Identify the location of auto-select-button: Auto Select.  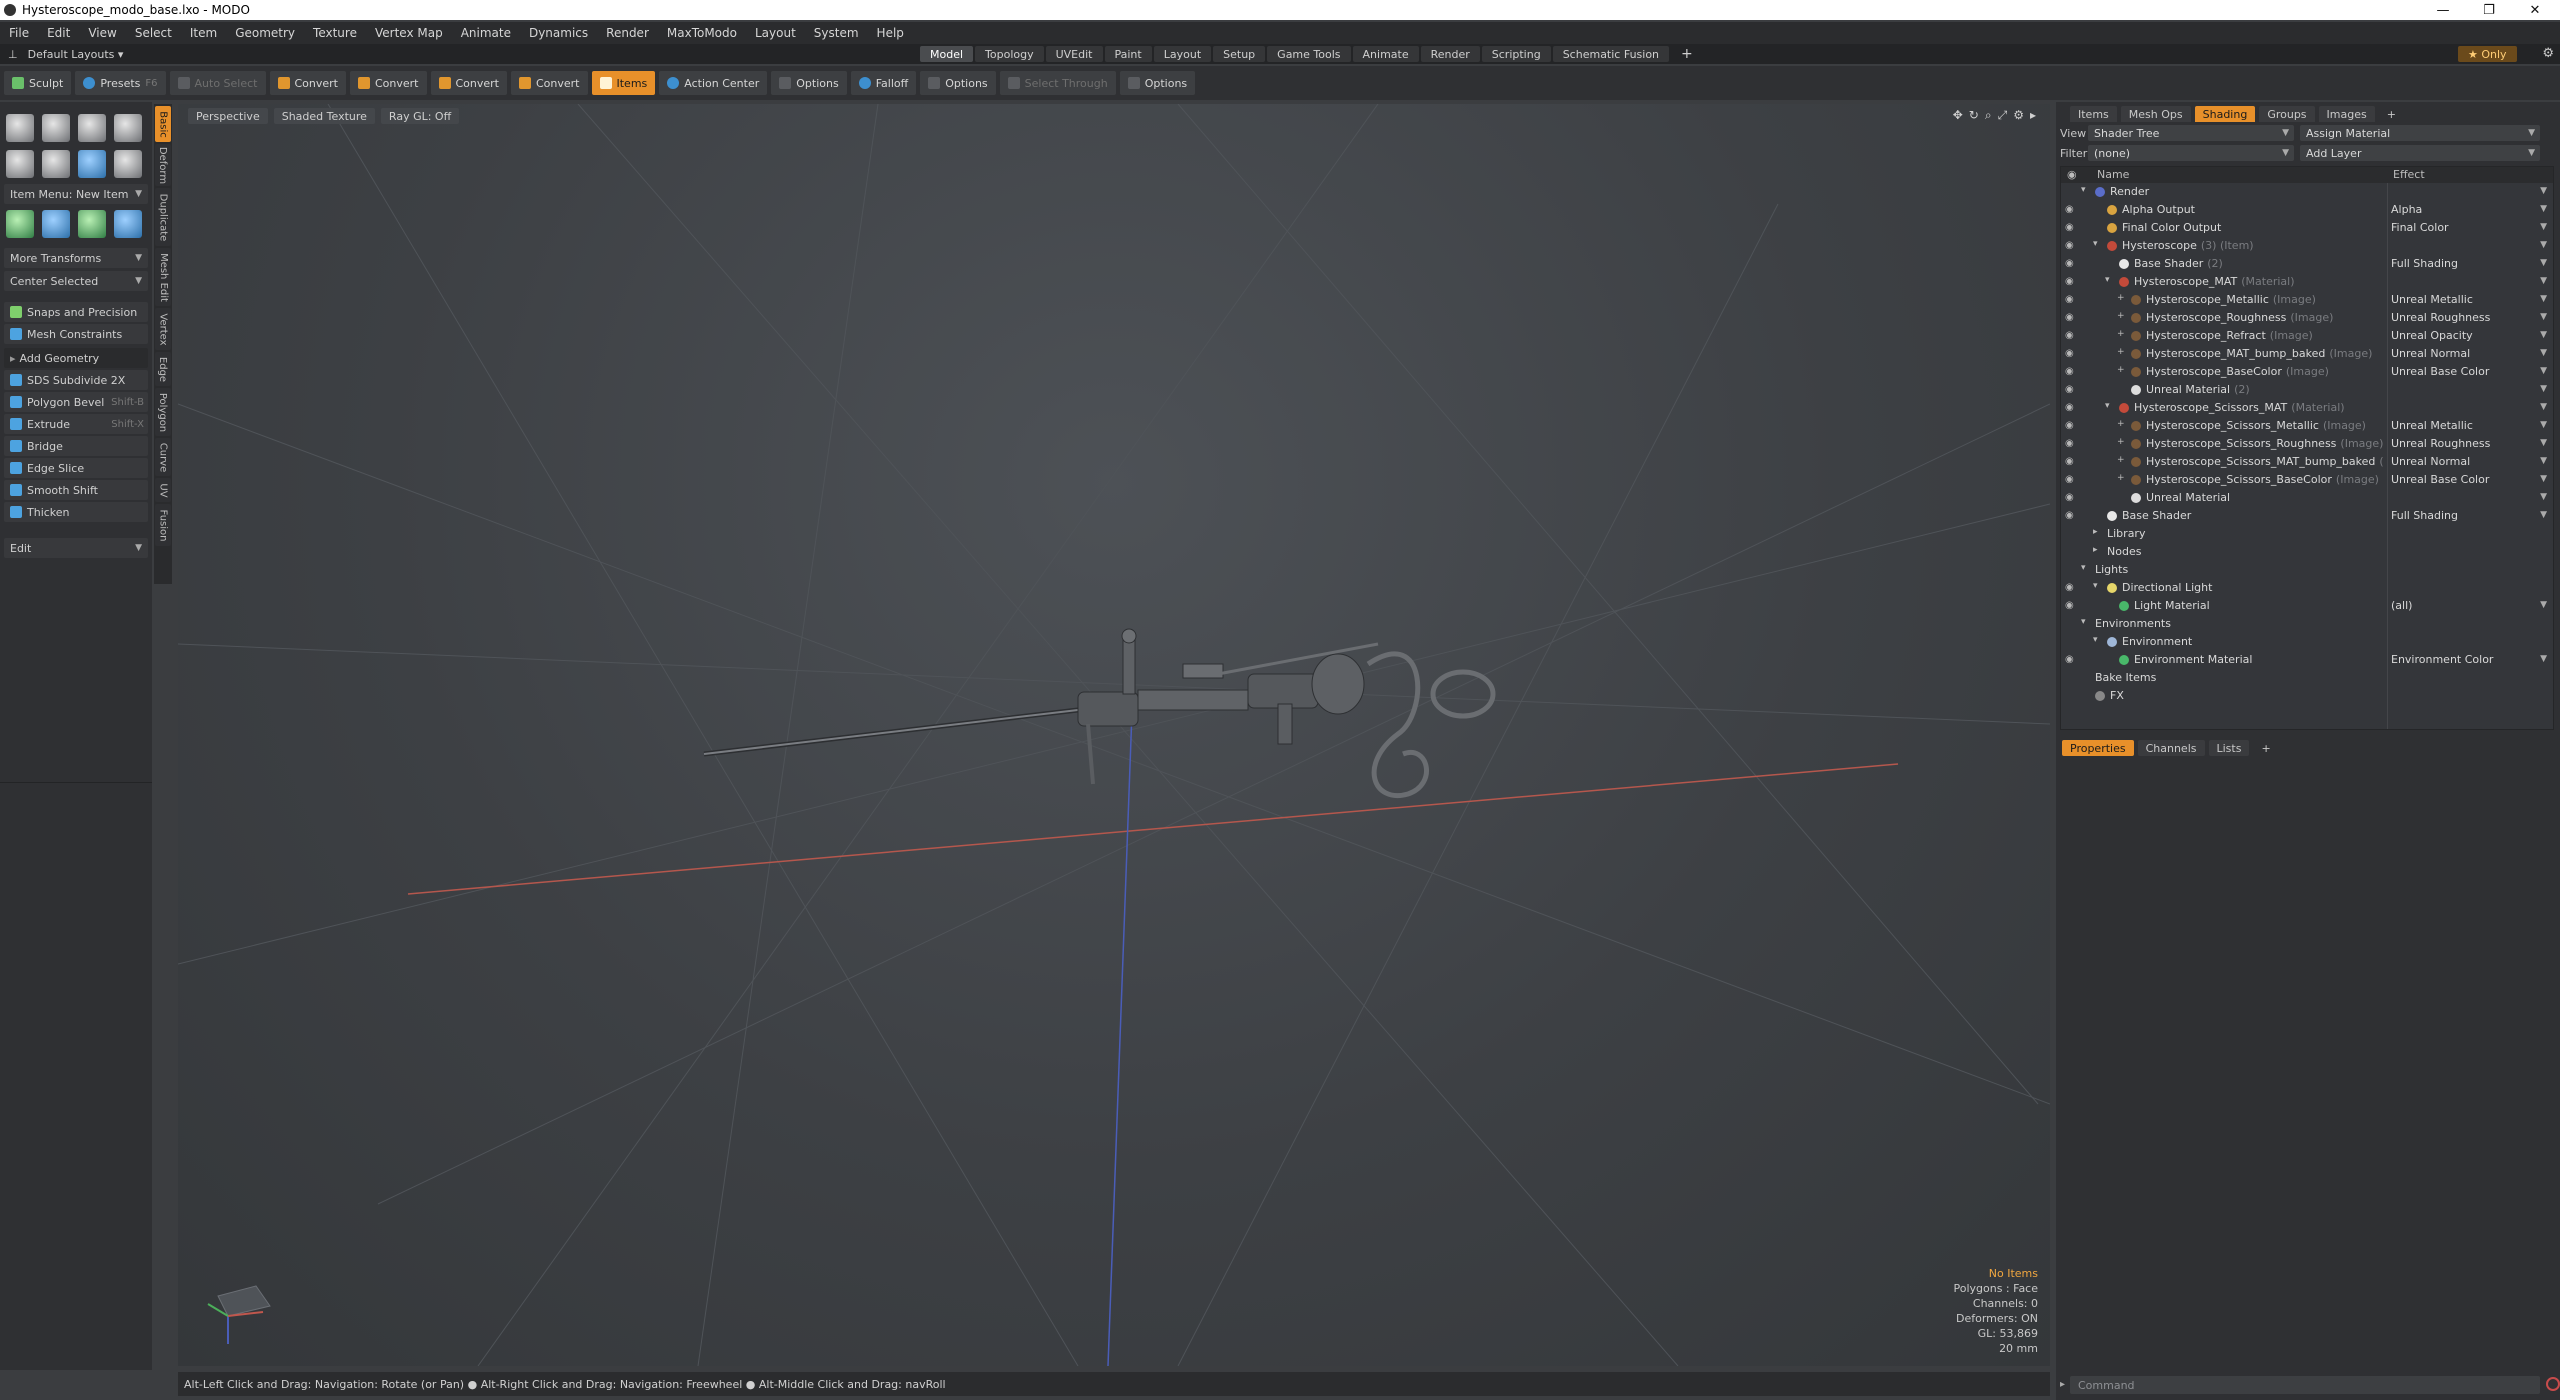
(217, 83).